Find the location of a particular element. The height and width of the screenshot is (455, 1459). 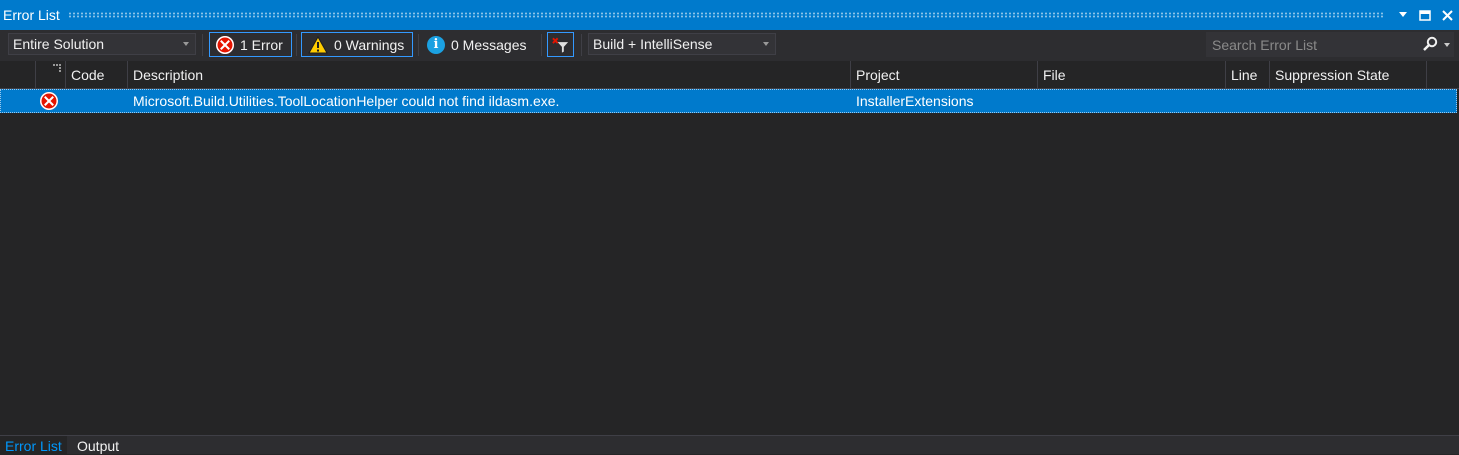

info-icon: i is located at coordinates (436, 44).